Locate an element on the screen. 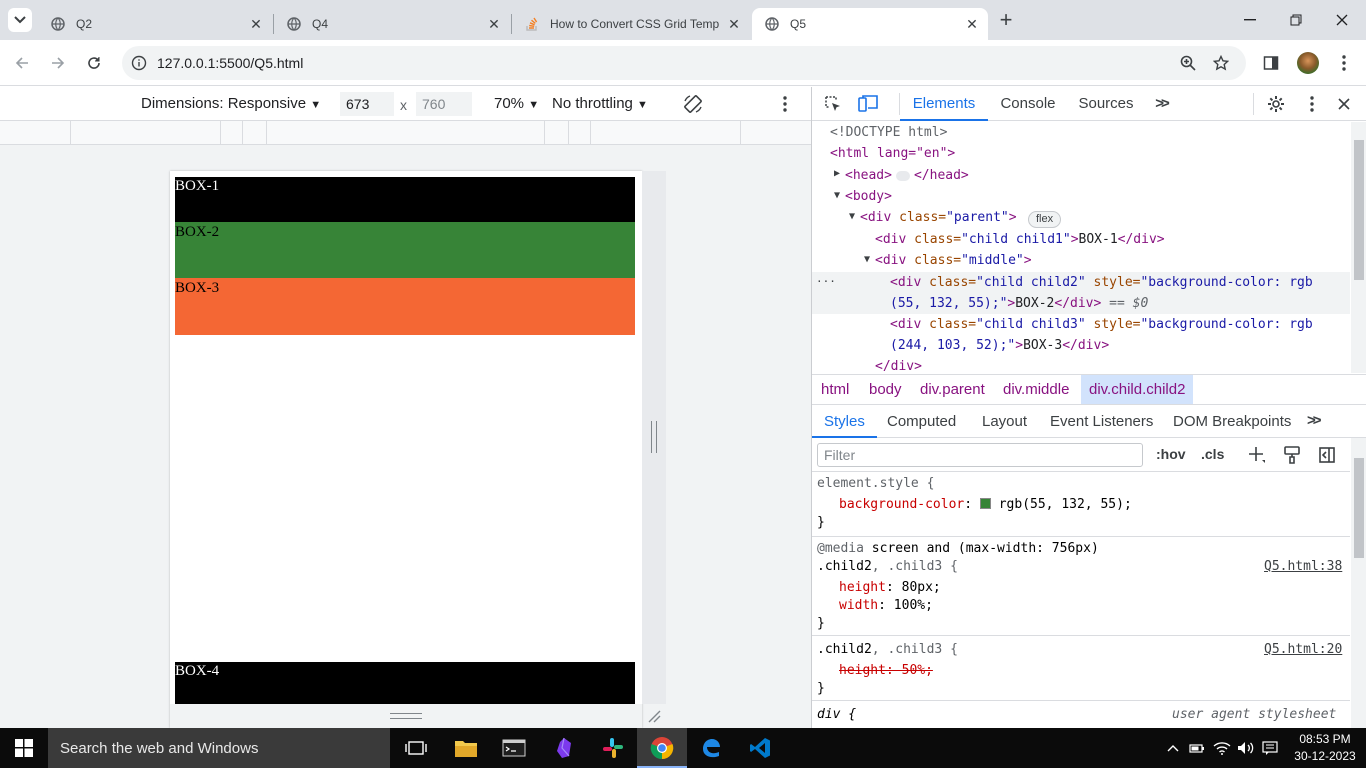 The image size is (1366, 768). minimize-button is located at coordinates (1250, 20).